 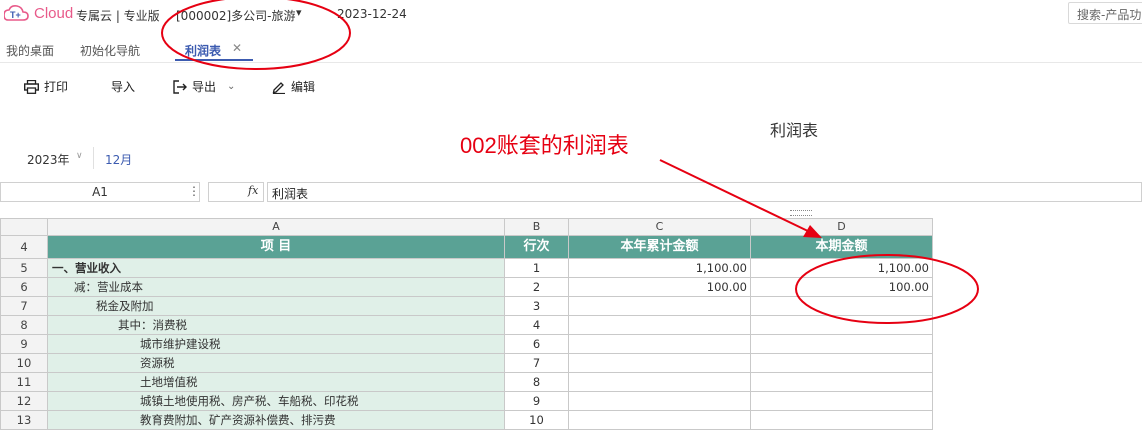 I want to click on line-number-cell: 7, so click(x=536, y=363).